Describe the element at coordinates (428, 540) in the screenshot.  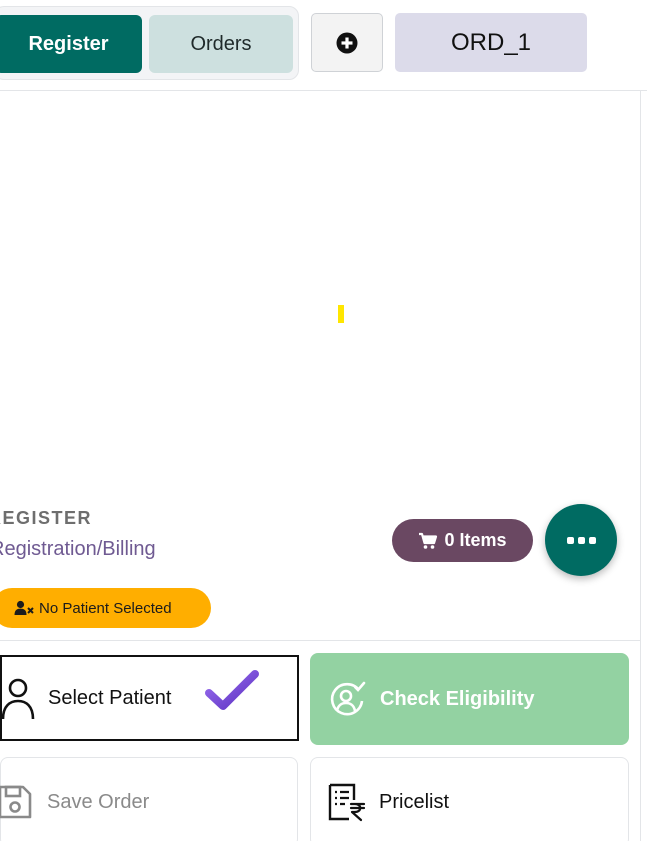
I see `cart-icon` at that location.